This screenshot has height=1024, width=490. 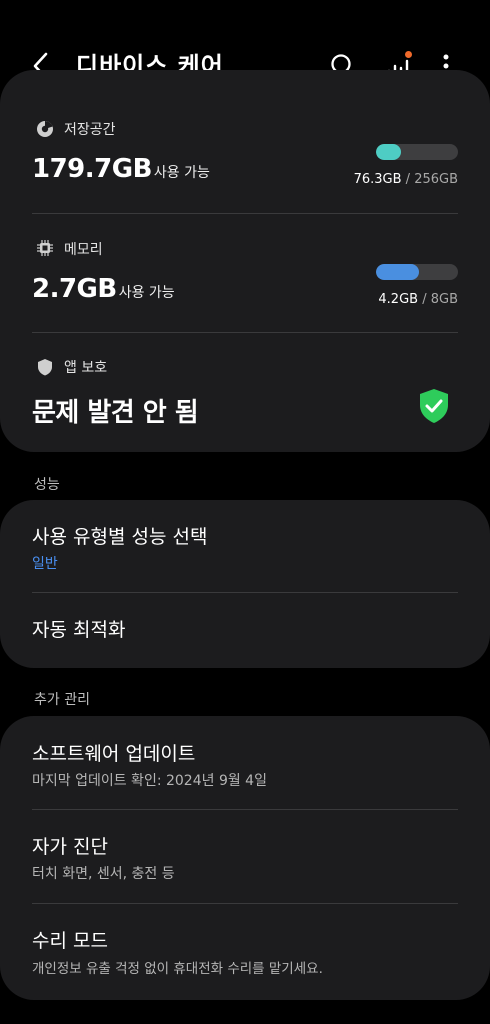 What do you see at coordinates (408, 54) in the screenshot?
I see `notification-dot` at bounding box center [408, 54].